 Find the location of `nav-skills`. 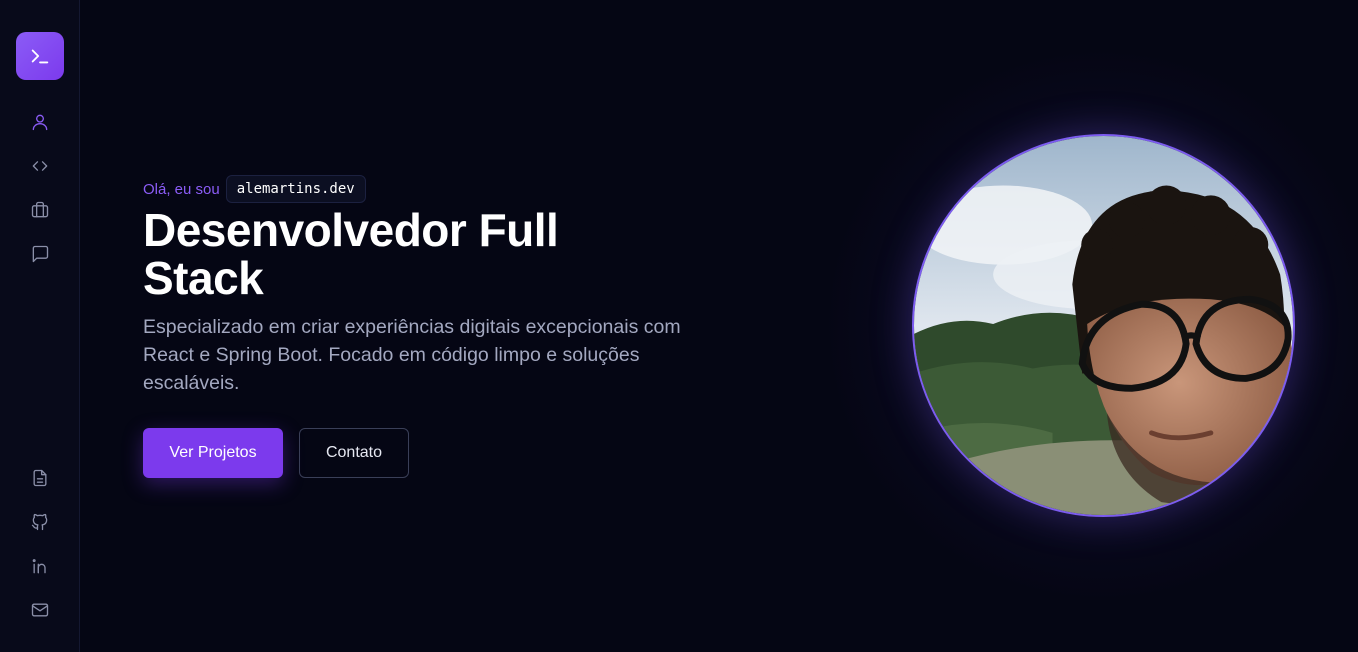

nav-skills is located at coordinates (40, 166).